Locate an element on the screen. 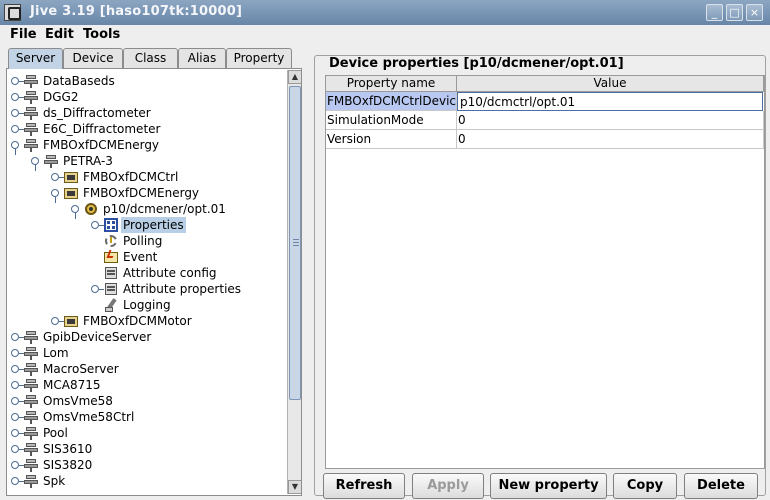  tree-node-label: Event is located at coordinates (140, 257).